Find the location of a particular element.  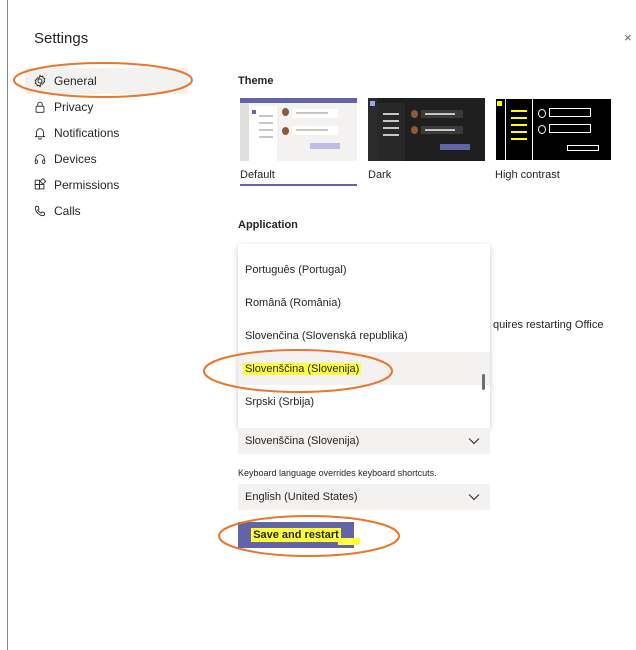

theme-option-default: Default is located at coordinates (298, 142).